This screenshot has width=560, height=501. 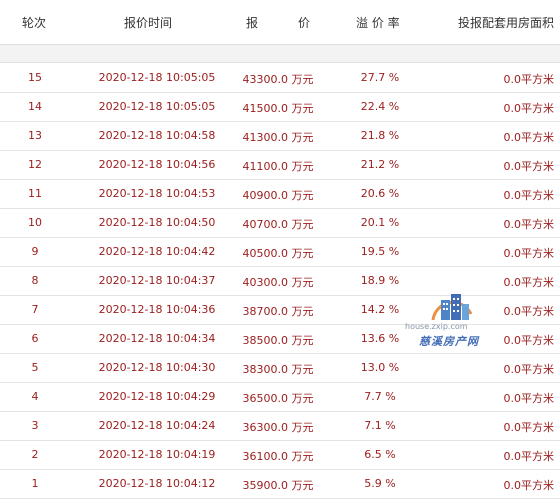 What do you see at coordinates (280, 54) in the screenshot?
I see `header-spacer-band` at bounding box center [280, 54].